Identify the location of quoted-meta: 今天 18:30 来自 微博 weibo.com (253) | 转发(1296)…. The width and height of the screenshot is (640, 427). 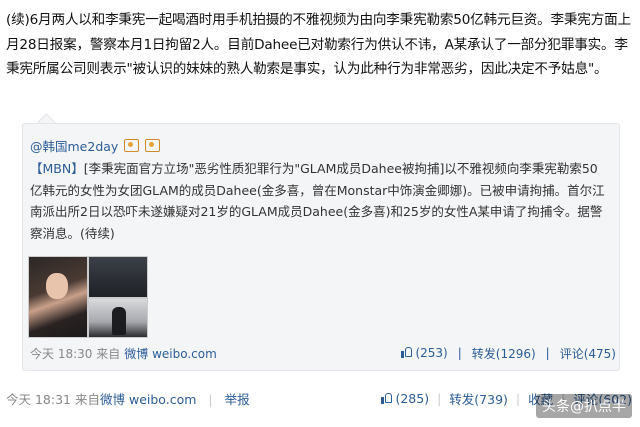
(323, 353).